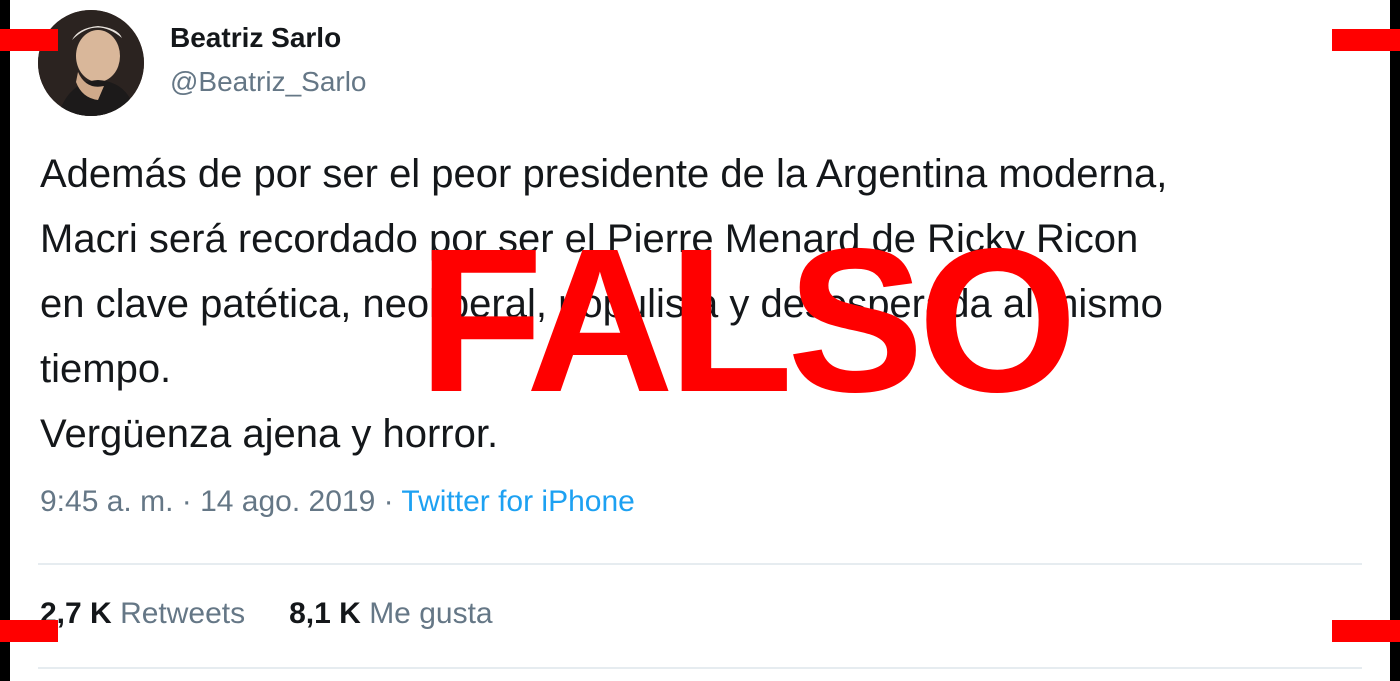 The height and width of the screenshot is (681, 1400). I want to click on retweets-stat: 2,7 K Retweets, so click(142, 613).